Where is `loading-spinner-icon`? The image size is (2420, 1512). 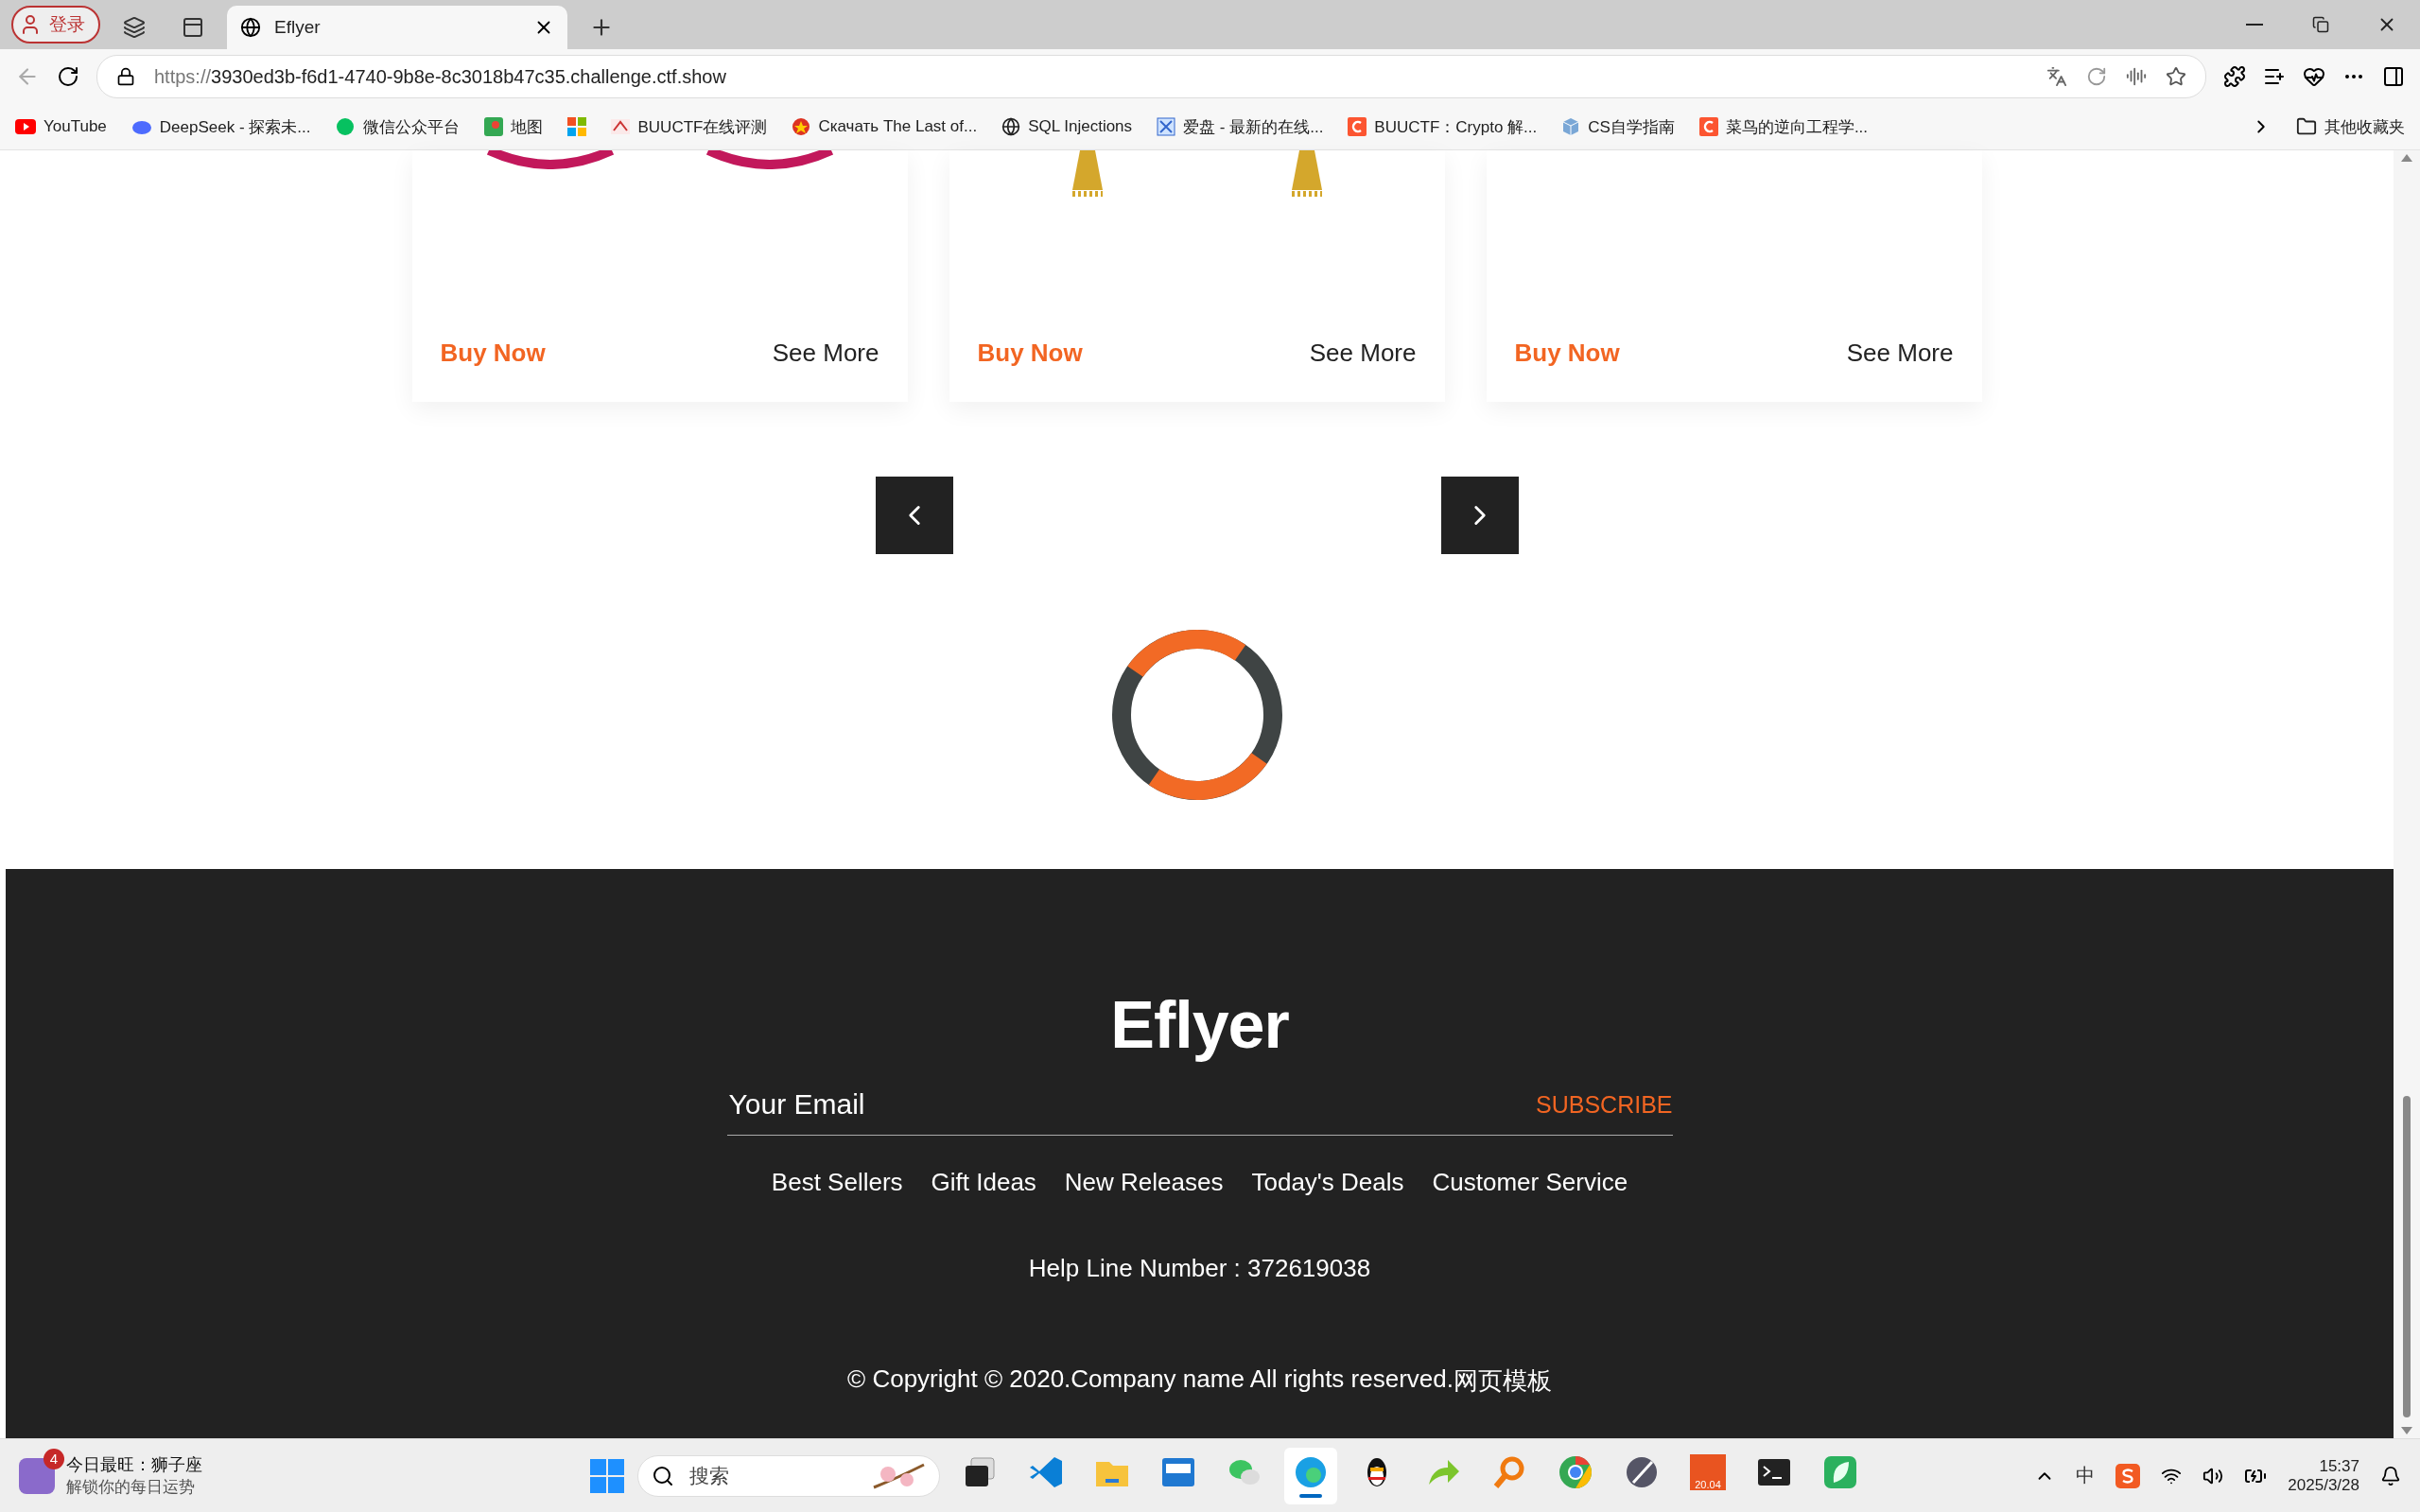
loading-spinner-icon is located at coordinates (1196, 715).